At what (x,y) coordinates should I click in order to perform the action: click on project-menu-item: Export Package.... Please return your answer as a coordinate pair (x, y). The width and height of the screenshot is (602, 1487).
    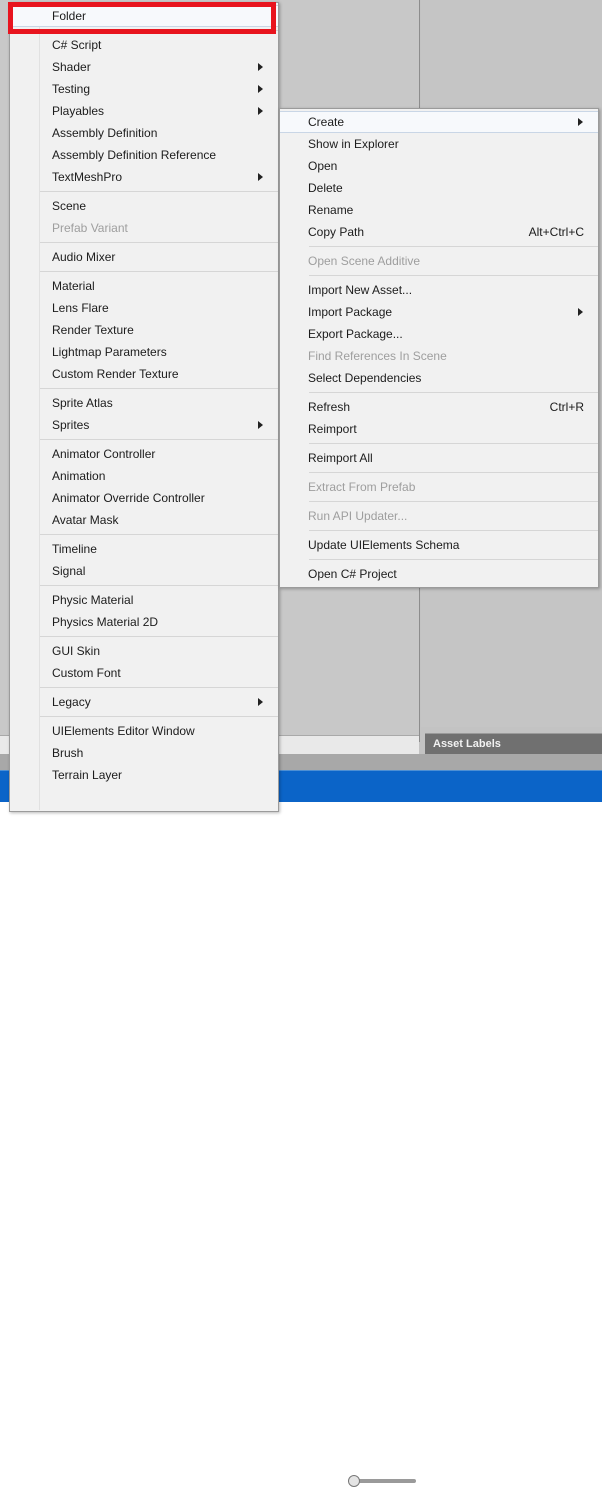
    Looking at the image, I should click on (439, 334).